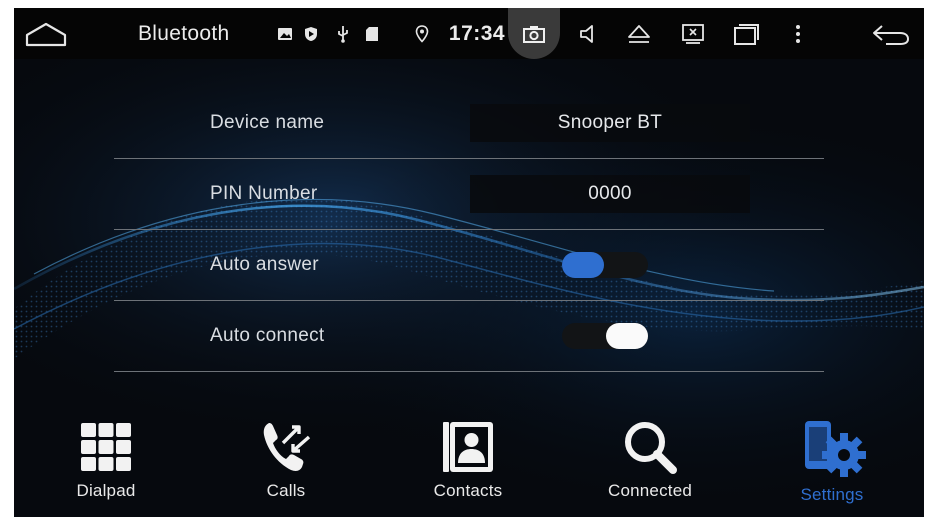 The height and width of the screenshot is (517, 928). Describe the element at coordinates (469, 194) in the screenshot. I see `pin-number-row: PIN Number 0000` at that location.